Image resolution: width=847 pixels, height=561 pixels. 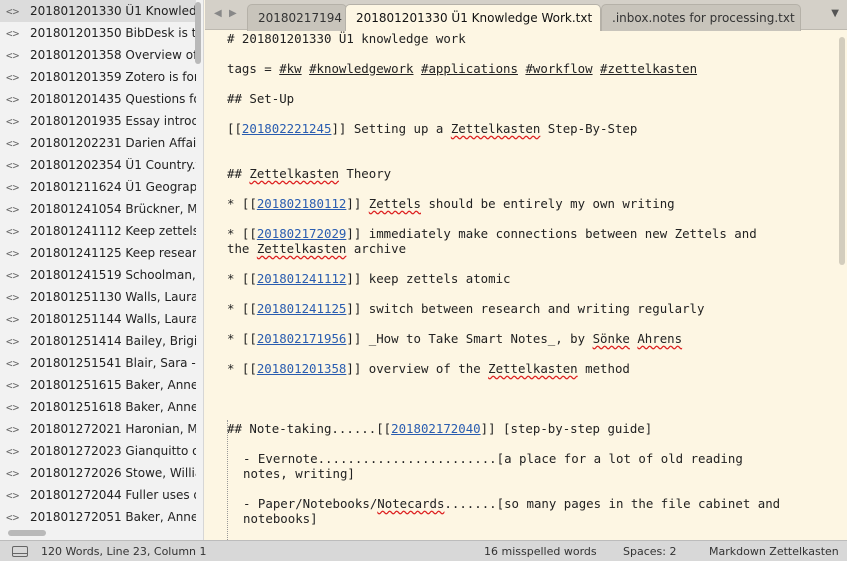 What do you see at coordinates (310, 503) in the screenshot?
I see `text-span: - Paper/Notebooks/` at bounding box center [310, 503].